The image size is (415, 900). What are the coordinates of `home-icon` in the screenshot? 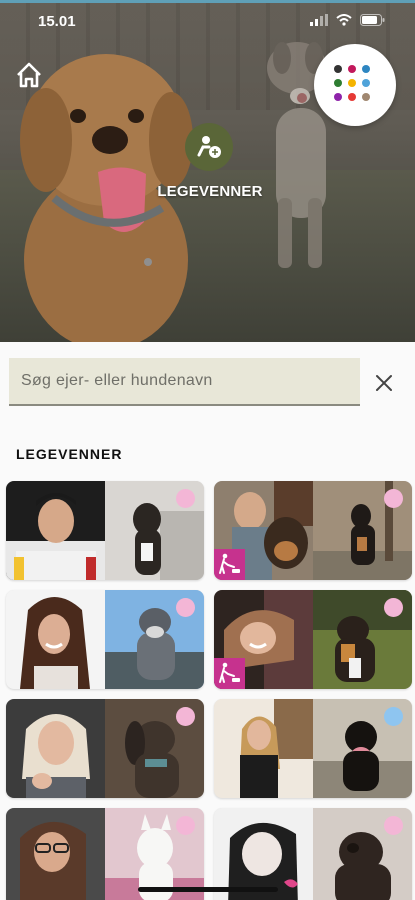 It's located at (29, 75).